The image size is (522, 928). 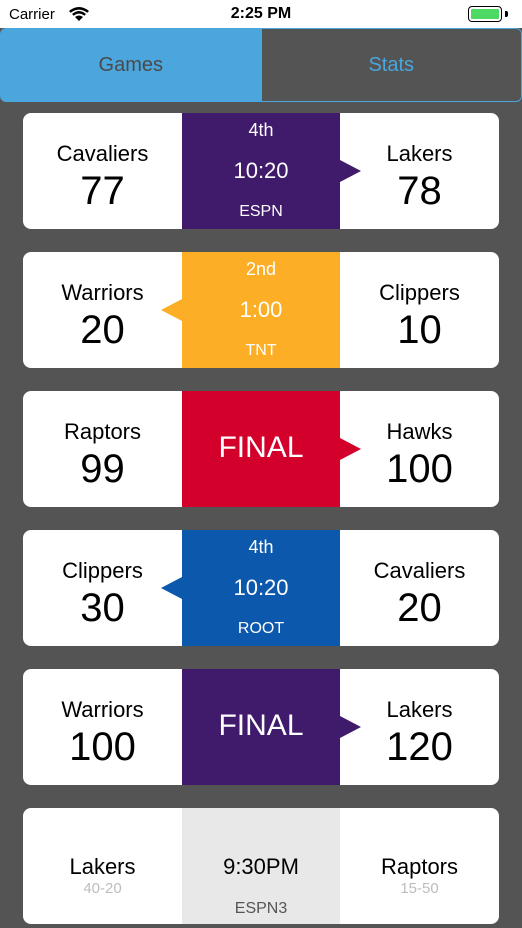 What do you see at coordinates (102, 888) in the screenshot?
I see `home-team-record: 40-20` at bounding box center [102, 888].